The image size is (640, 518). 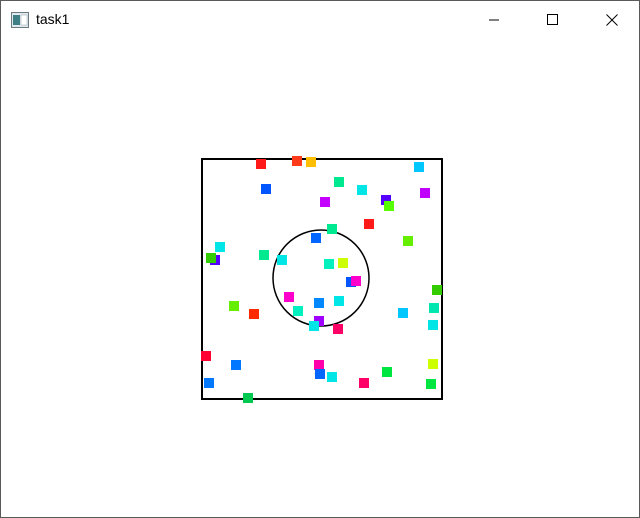 I want to click on title-bar: task1, so click(x=320, y=19).